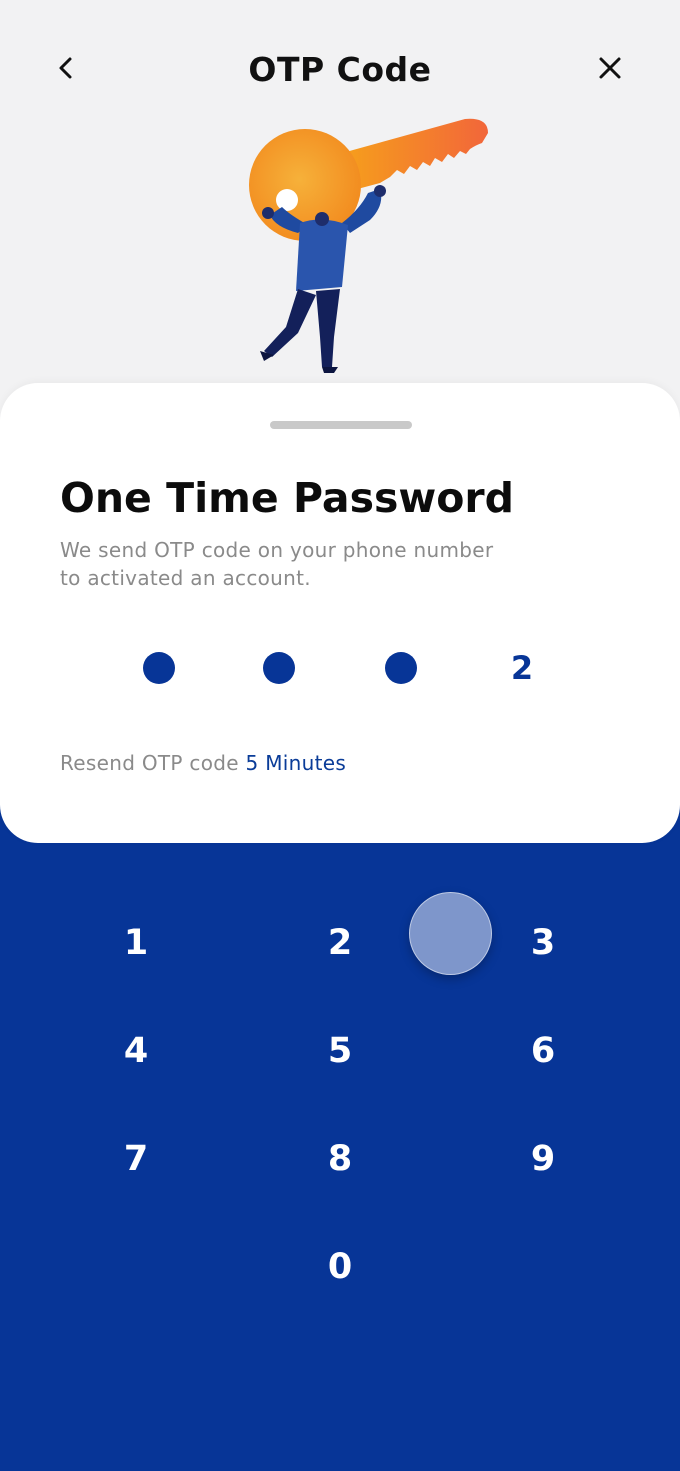 The image size is (680, 1471). Describe the element at coordinates (340, 1267) in the screenshot. I see `key-0: 0` at that location.